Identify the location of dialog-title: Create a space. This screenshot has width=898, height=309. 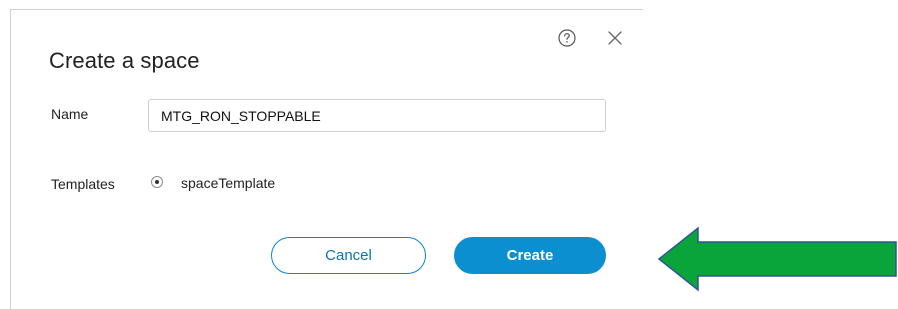
(124, 60).